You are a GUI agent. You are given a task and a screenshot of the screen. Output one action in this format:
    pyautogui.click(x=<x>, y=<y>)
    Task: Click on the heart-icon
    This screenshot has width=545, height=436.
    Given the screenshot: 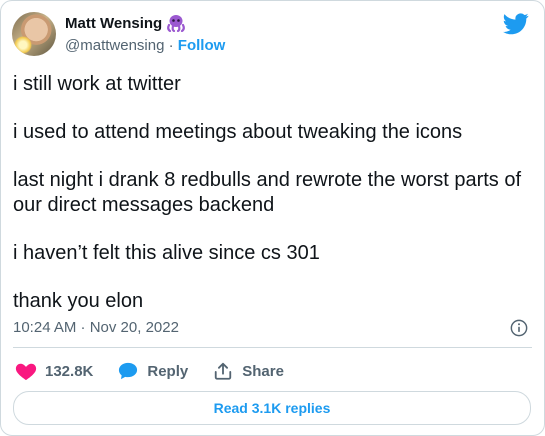 What is the action you would take?
    pyautogui.click(x=26, y=372)
    